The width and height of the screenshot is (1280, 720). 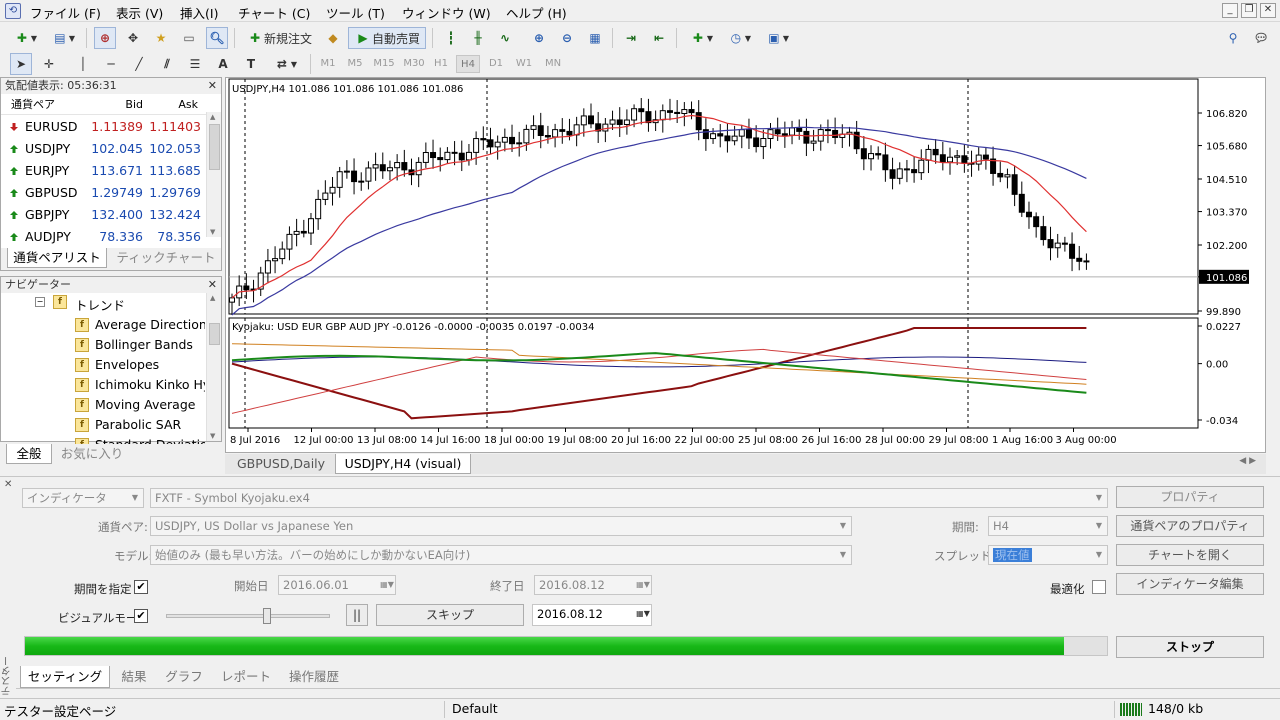 I want to click on zoom-in-button: ⊕, so click(x=539, y=38).